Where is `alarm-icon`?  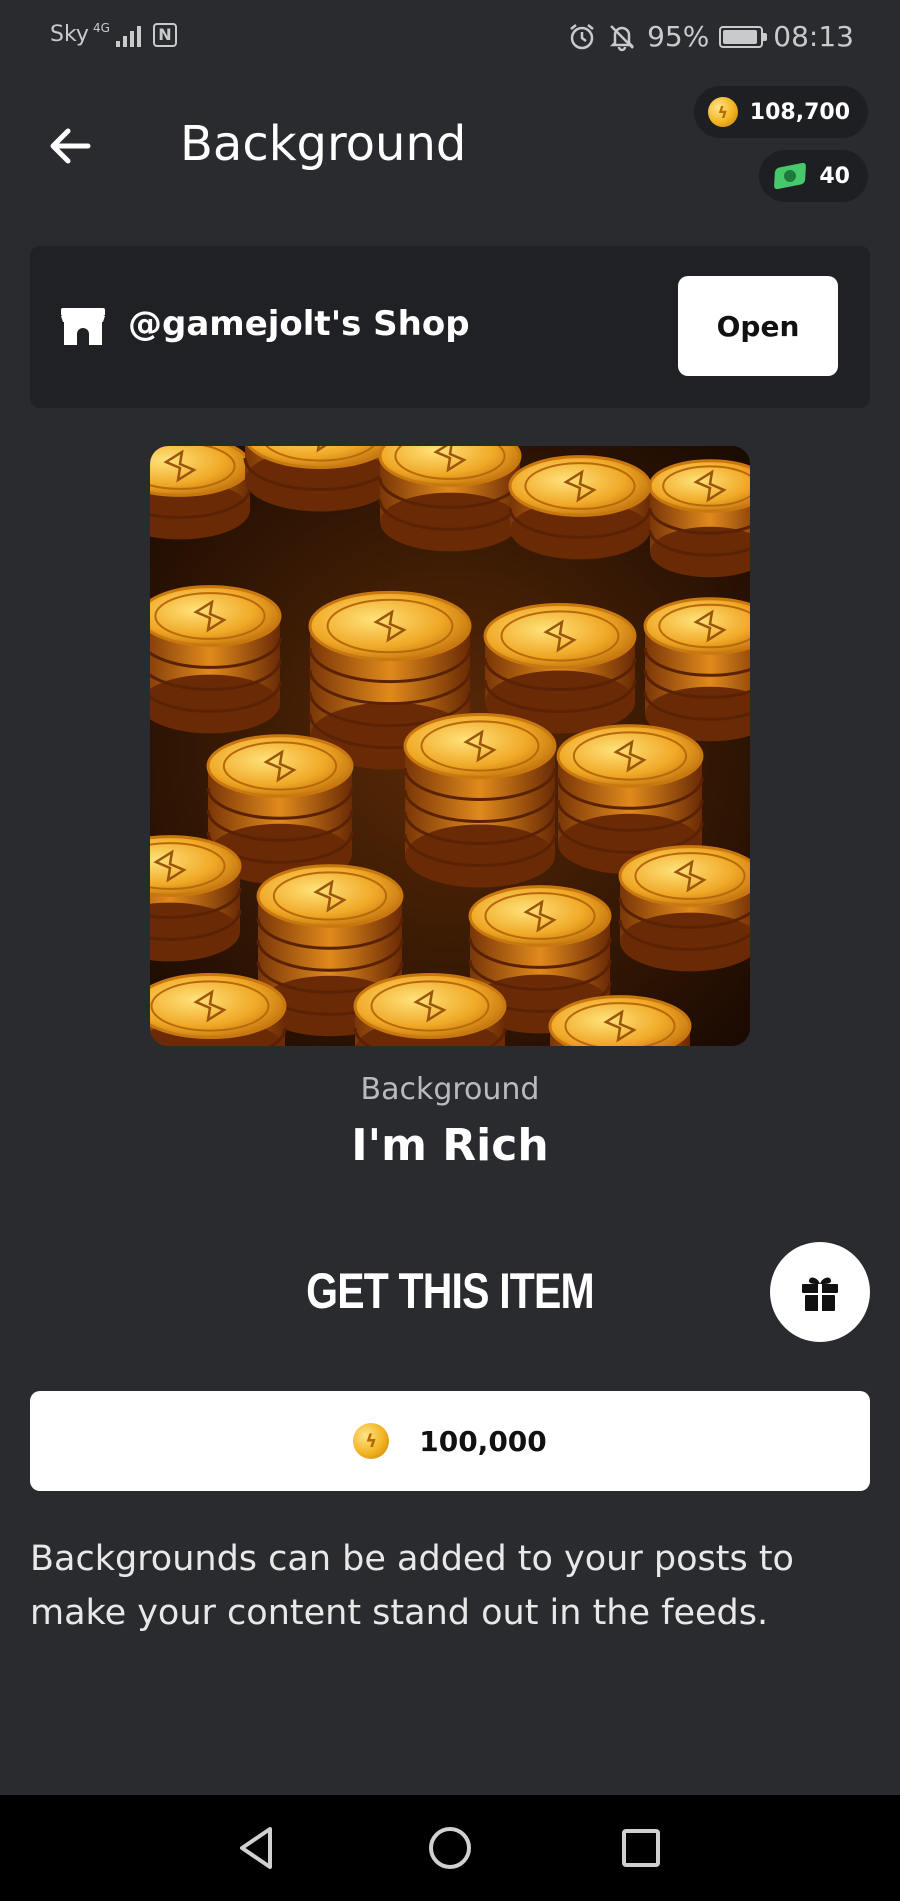 alarm-icon is located at coordinates (582, 36).